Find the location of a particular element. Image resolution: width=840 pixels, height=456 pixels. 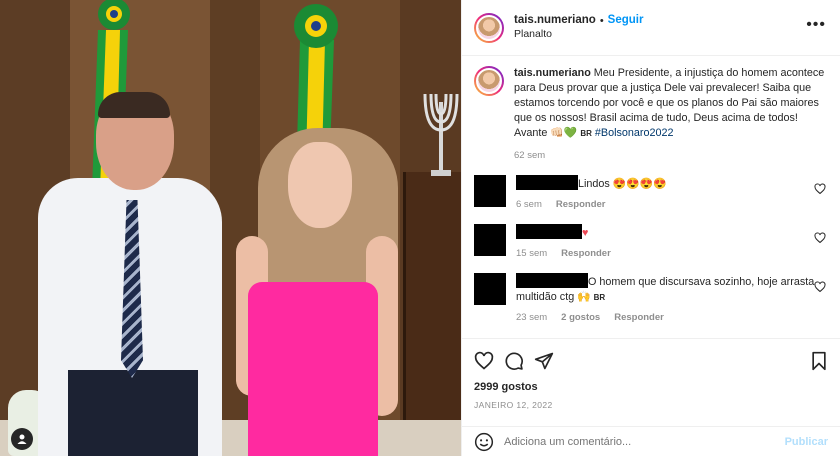

more-options-icon: ••• is located at coordinates (816, 25).